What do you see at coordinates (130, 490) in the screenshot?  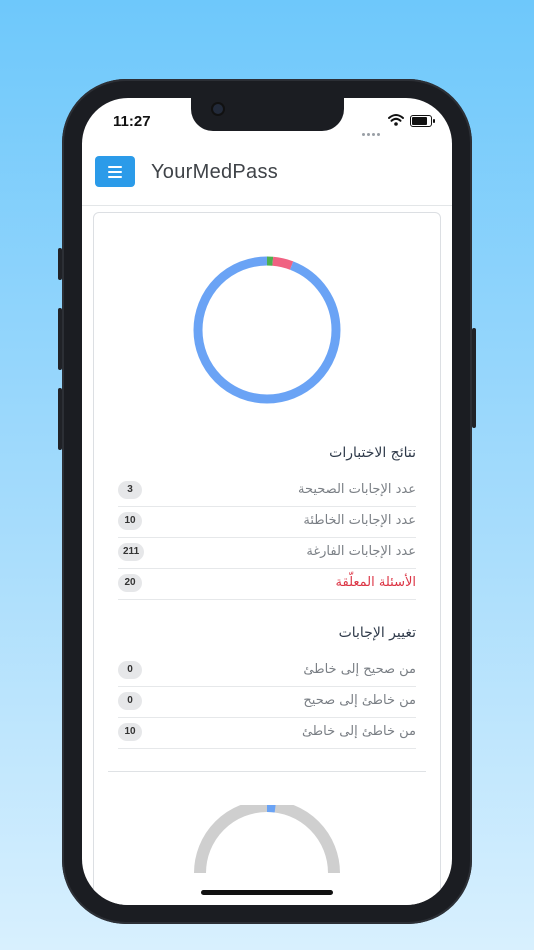 I see `count-badge: 3` at bounding box center [130, 490].